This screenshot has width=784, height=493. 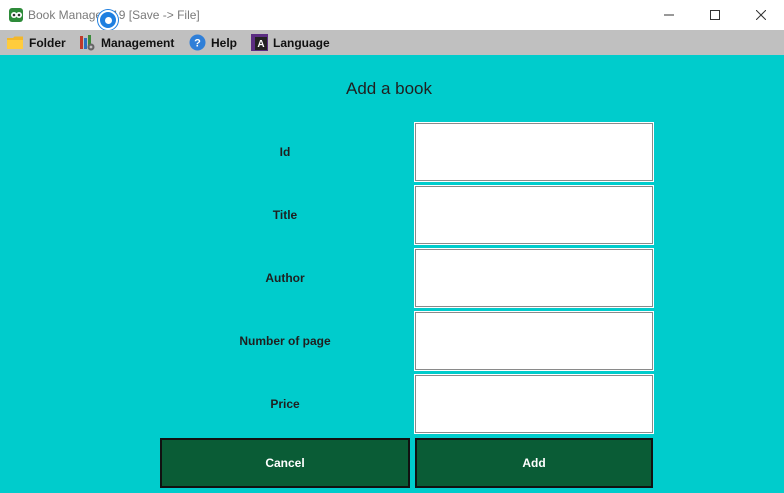 What do you see at coordinates (224, 42) in the screenshot?
I see `menu-help-label: Help` at bounding box center [224, 42].